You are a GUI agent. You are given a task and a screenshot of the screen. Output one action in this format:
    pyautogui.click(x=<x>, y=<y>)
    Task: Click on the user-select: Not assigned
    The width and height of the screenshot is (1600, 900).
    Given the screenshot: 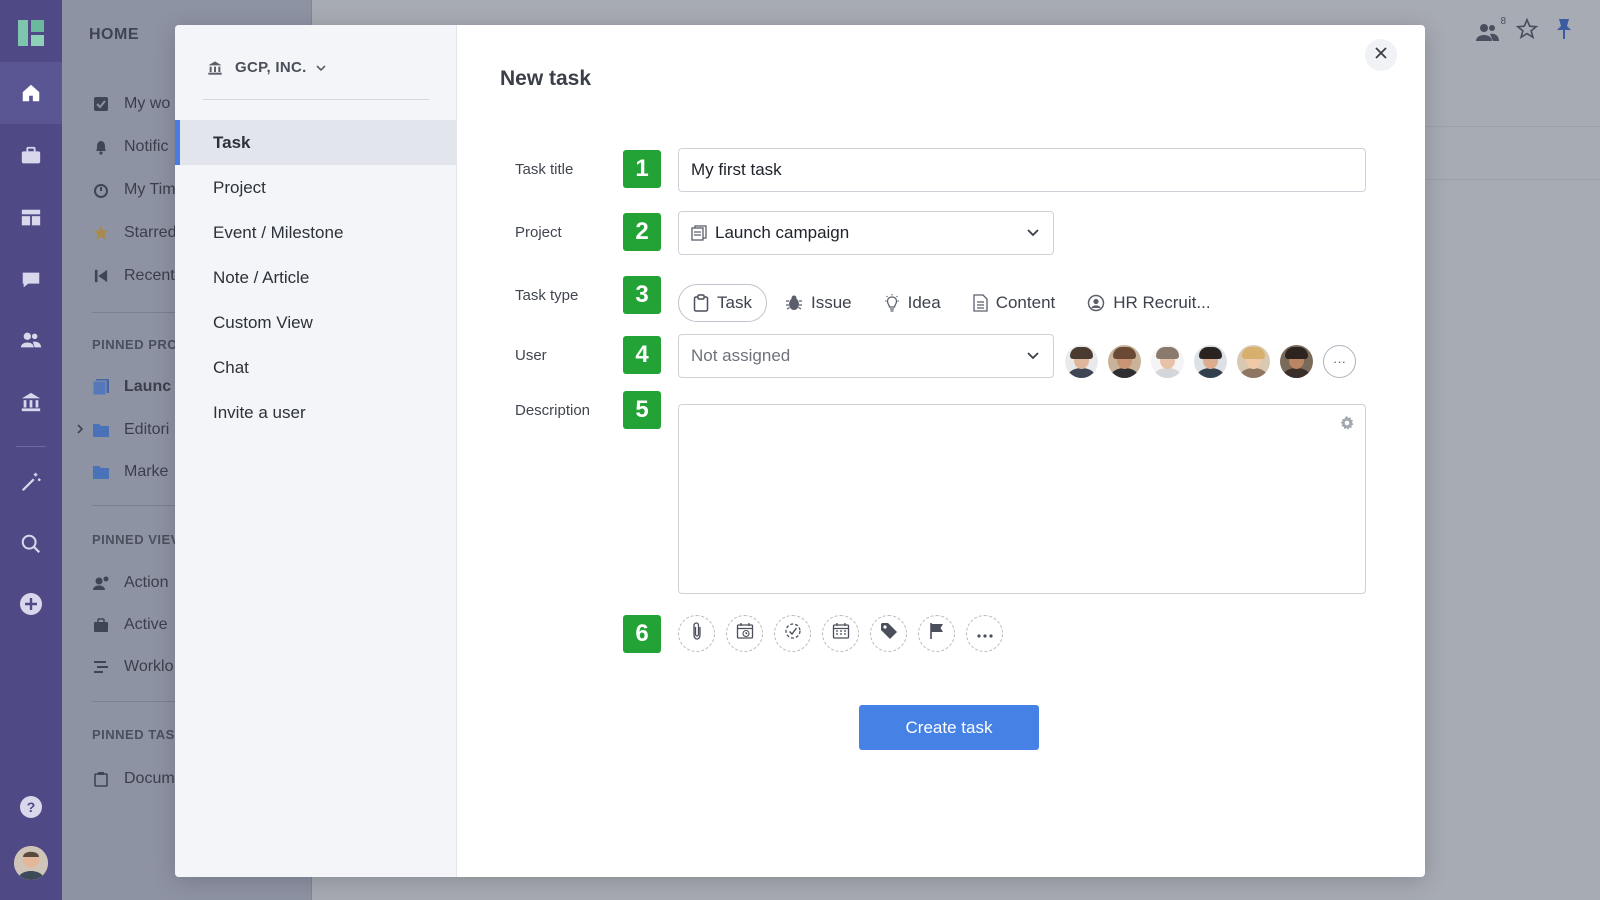 What is the action you would take?
    pyautogui.click(x=866, y=356)
    